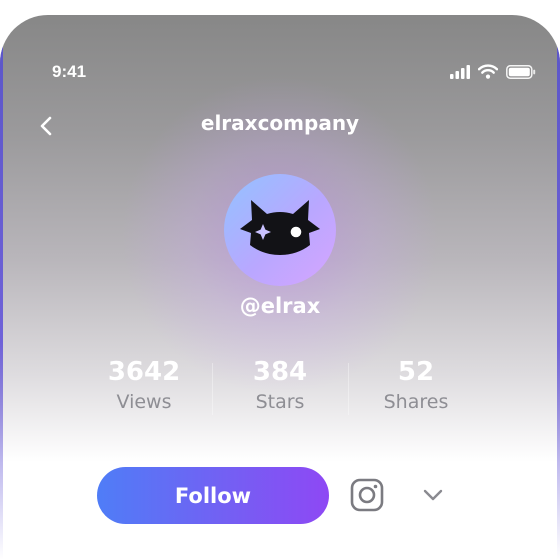 The width and height of the screenshot is (560, 560). I want to click on chevron-down-icon, so click(433, 495).